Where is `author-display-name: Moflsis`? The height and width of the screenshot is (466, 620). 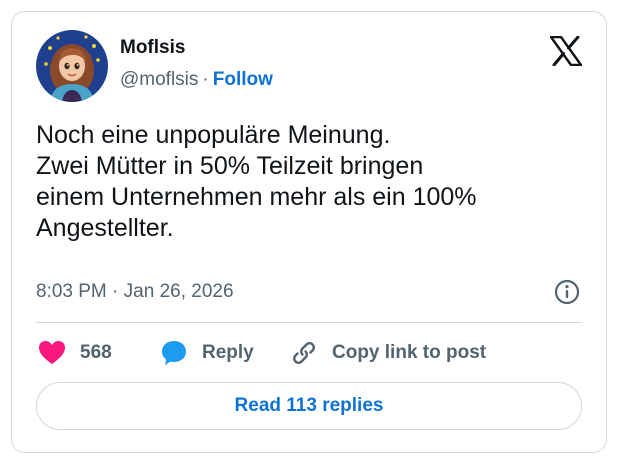 author-display-name: Moflsis is located at coordinates (196, 48).